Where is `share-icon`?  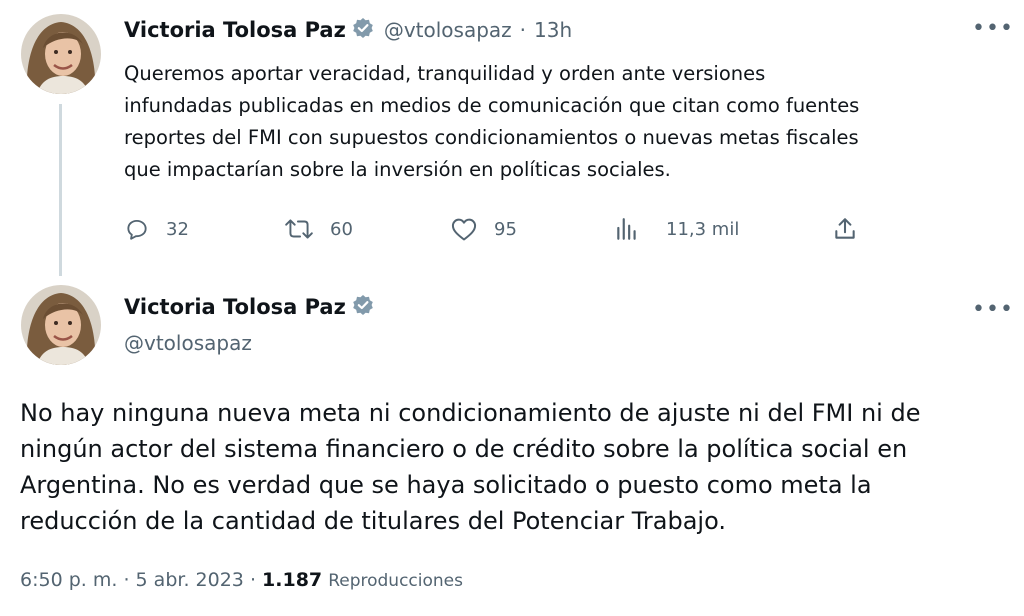
share-icon is located at coordinates (845, 228).